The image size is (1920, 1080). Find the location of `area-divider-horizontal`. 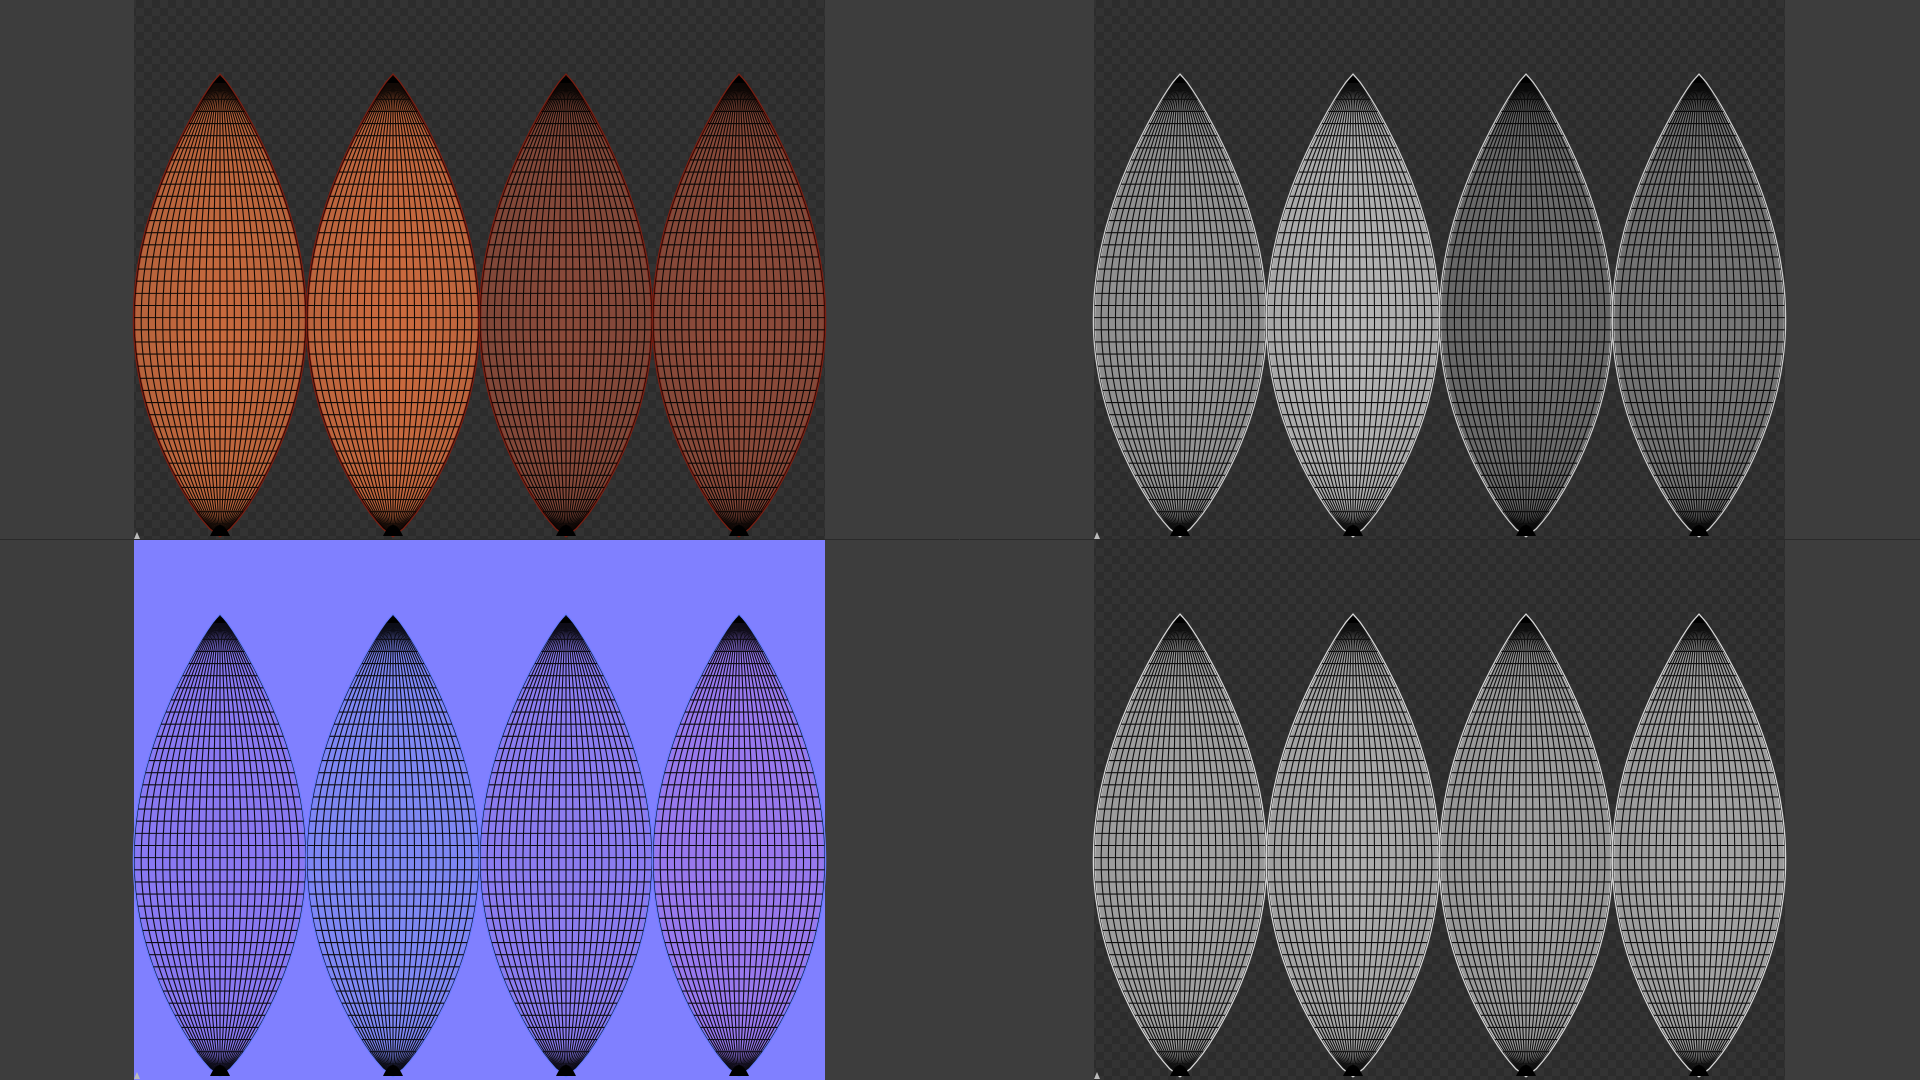

area-divider-horizontal is located at coordinates (960, 539).